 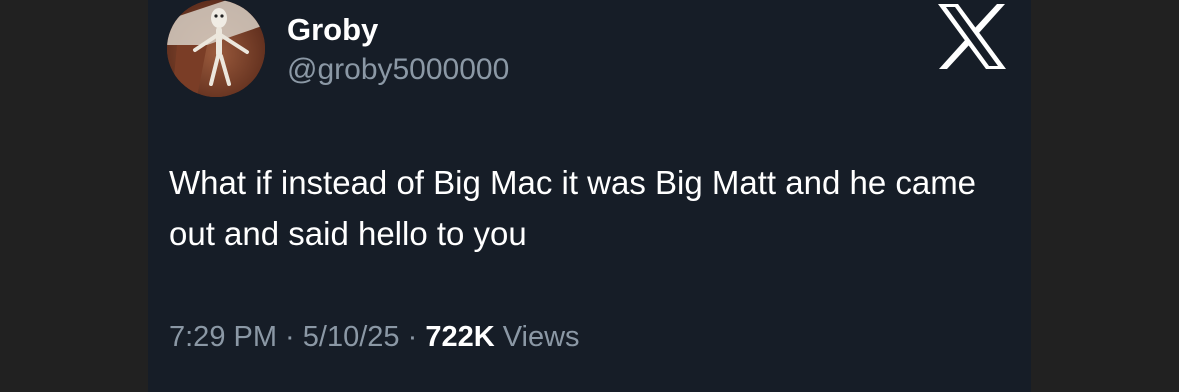 What do you see at coordinates (398, 70) in the screenshot?
I see `author-handle: @groby5000000` at bounding box center [398, 70].